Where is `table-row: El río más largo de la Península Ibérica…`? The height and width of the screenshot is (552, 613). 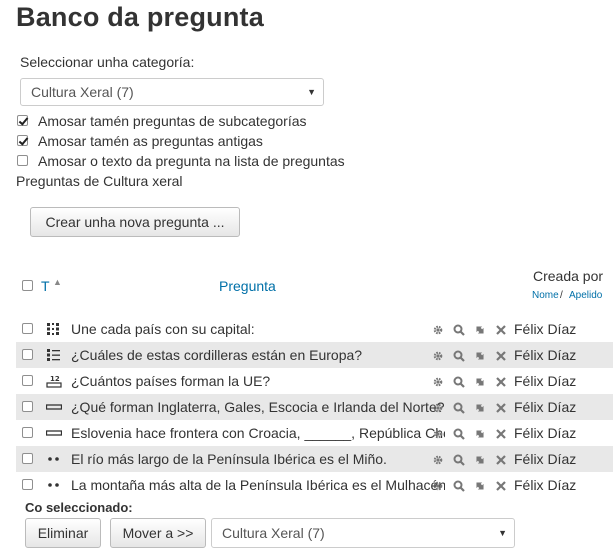 table-row: El río más largo de la Península Ibérica… is located at coordinates (314, 459).